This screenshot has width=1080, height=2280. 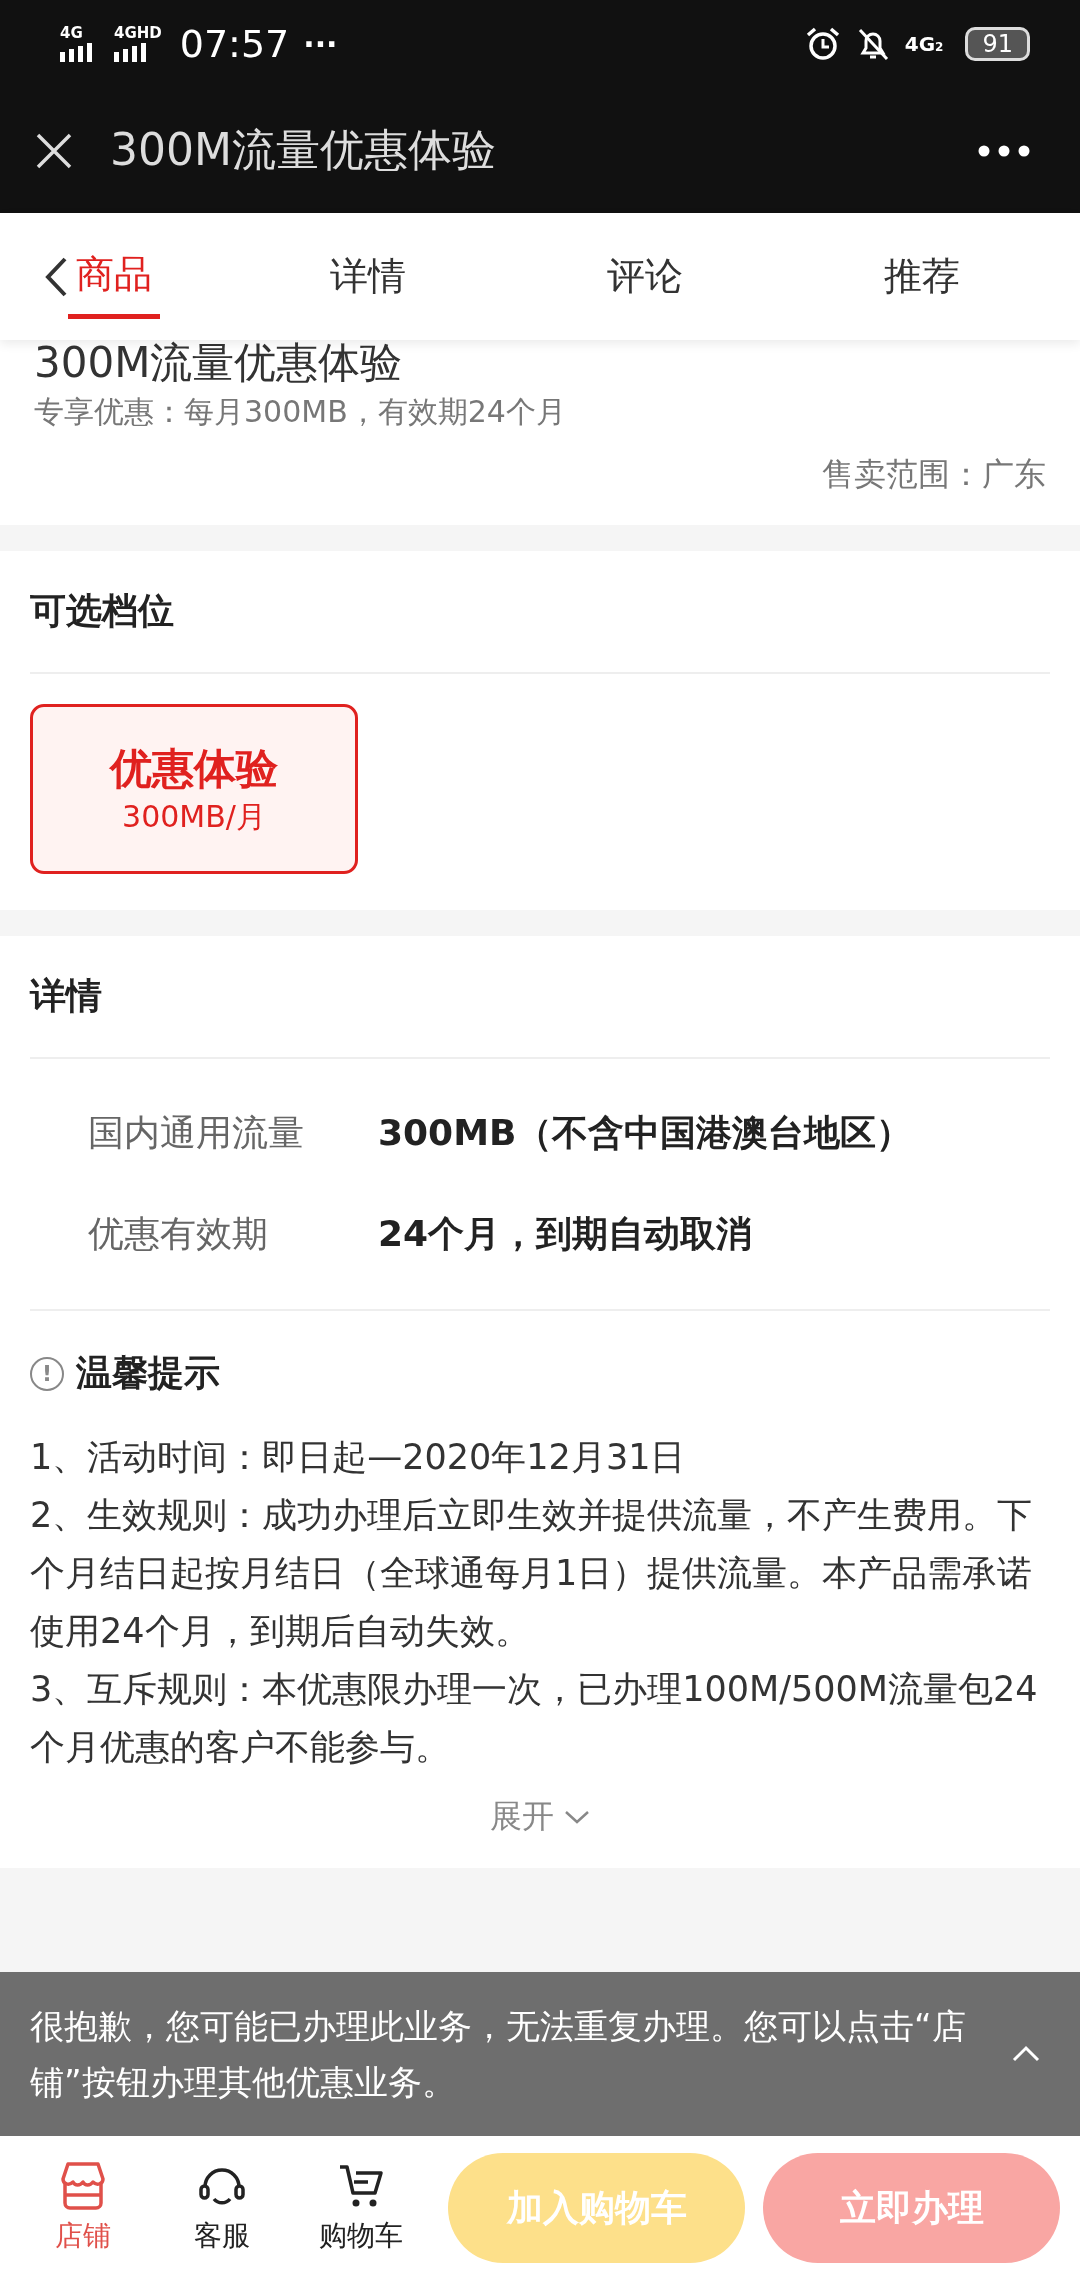 I want to click on product-subtitle: 专享优惠：每月300MB，有效期24个月, so click(x=300, y=412).